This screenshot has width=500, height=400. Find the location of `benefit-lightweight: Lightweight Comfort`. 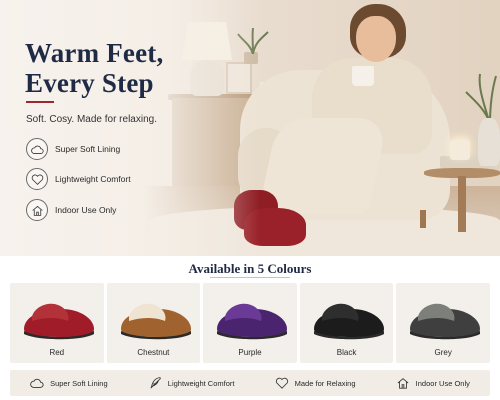

benefit-lightweight: Lightweight Comfort is located at coordinates (191, 383).